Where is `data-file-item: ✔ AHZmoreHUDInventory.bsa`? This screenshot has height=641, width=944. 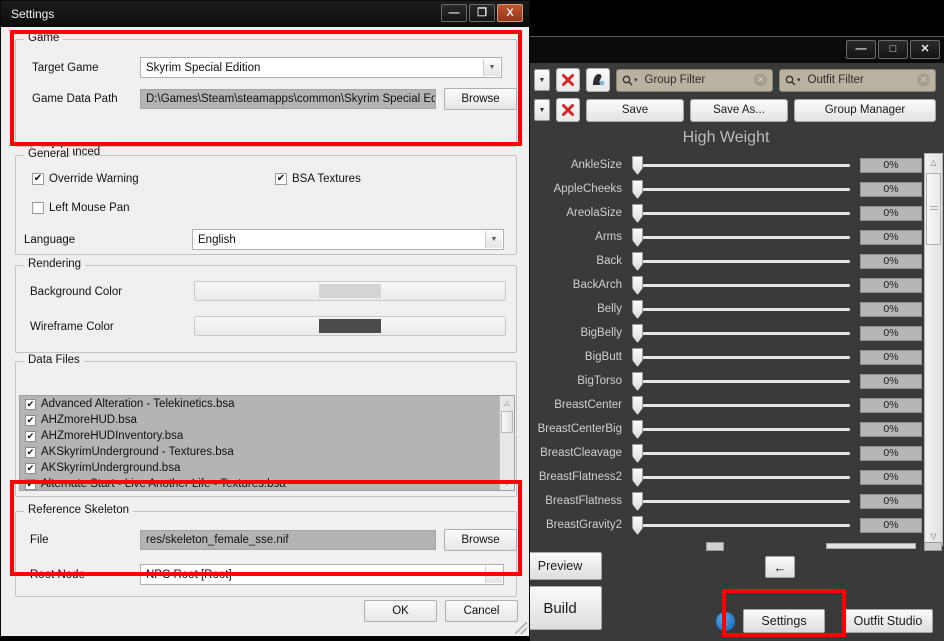 data-file-item: ✔ AHZmoreHUDInventory.bsa is located at coordinates (267, 436).